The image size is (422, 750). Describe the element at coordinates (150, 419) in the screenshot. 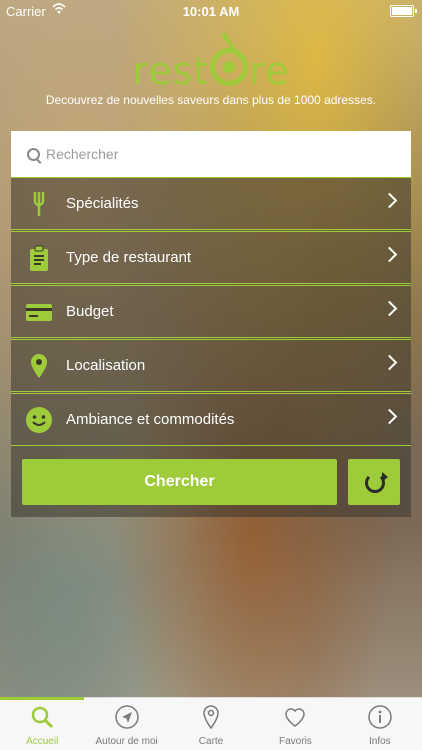

I see `filter-label: Ambiance et commodités` at that location.